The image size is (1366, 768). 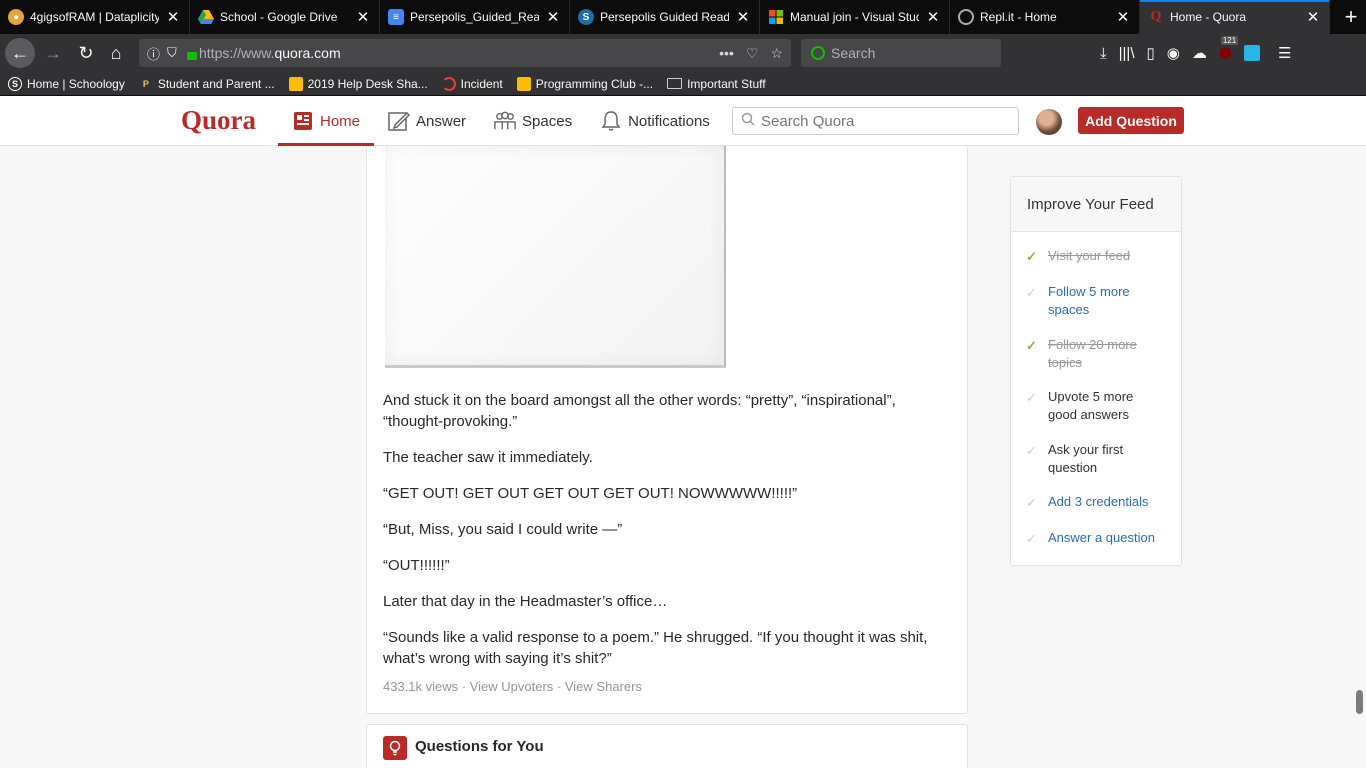 I want to click on answer-image, so click(x=555, y=257).